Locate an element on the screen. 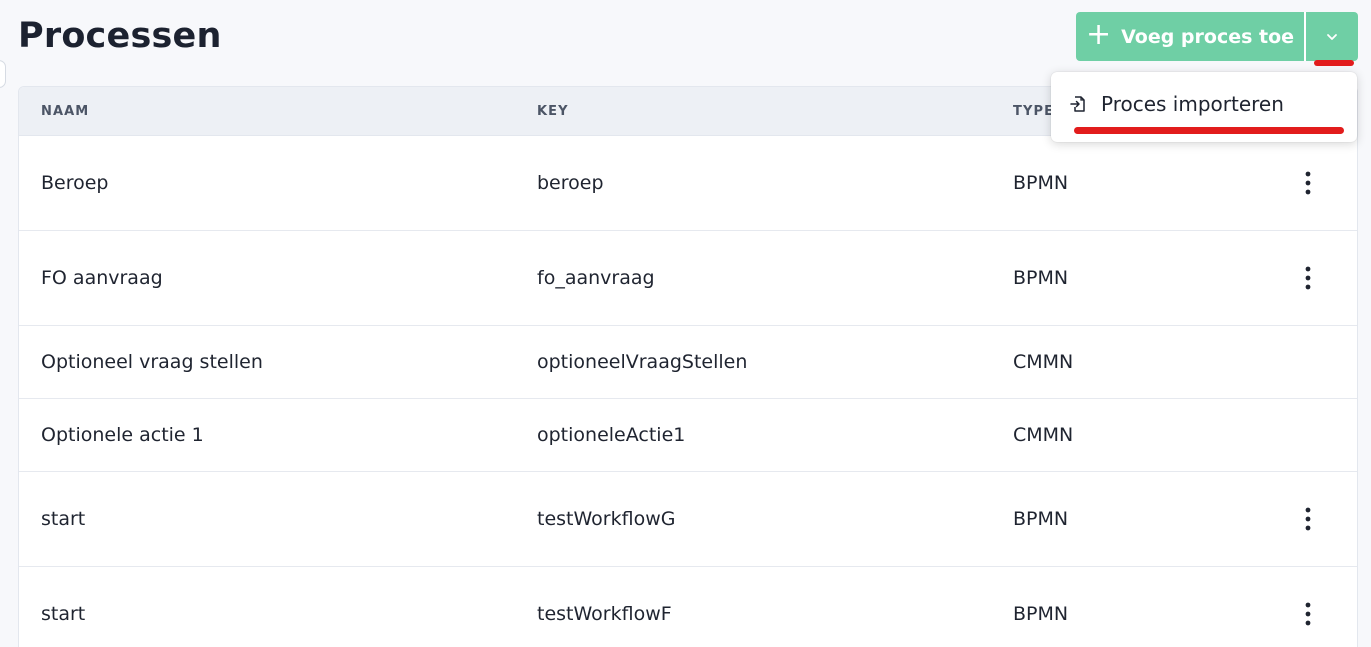 The height and width of the screenshot is (647, 1371). table-row: start testWorkflowF BPMN is located at coordinates (688, 607).